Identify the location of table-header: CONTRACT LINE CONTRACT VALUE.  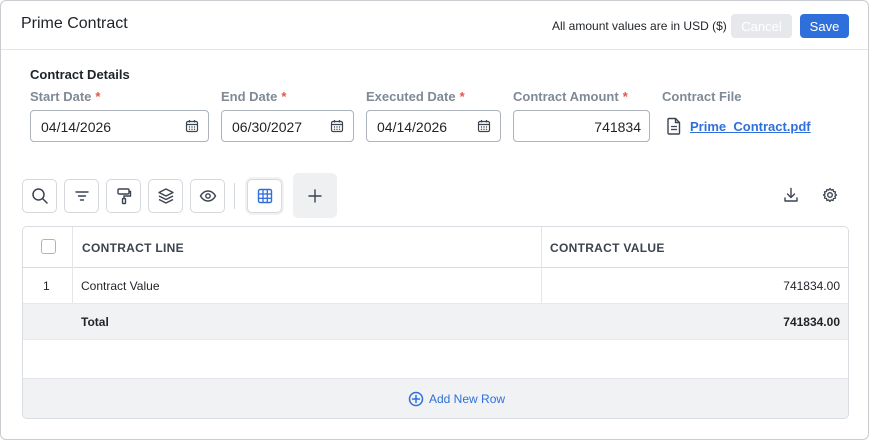
(435, 247).